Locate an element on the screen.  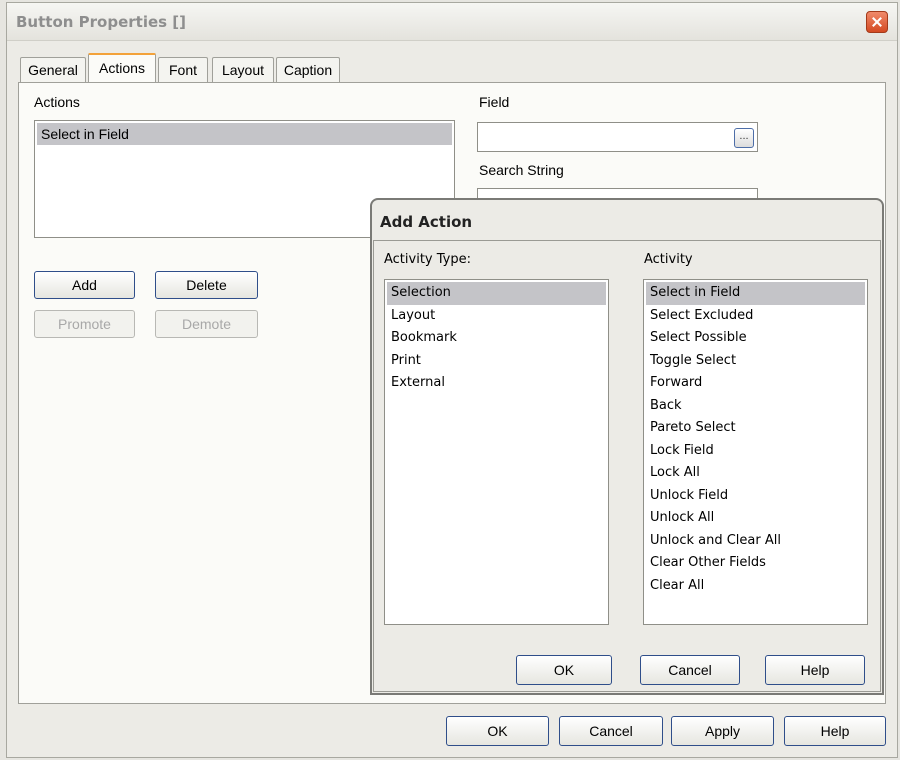
ok-button: OK is located at coordinates (497, 731).